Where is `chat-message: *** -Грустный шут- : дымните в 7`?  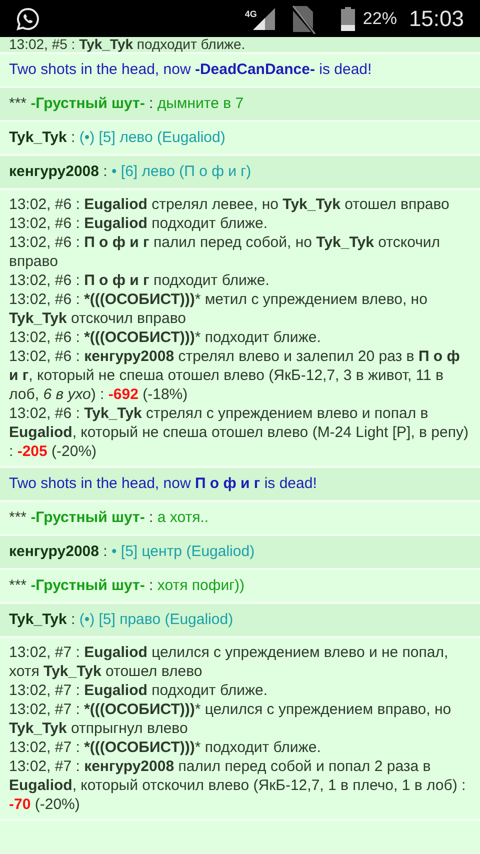
chat-message: *** -Грустный шут- : дымните в 7 is located at coordinates (240, 105).